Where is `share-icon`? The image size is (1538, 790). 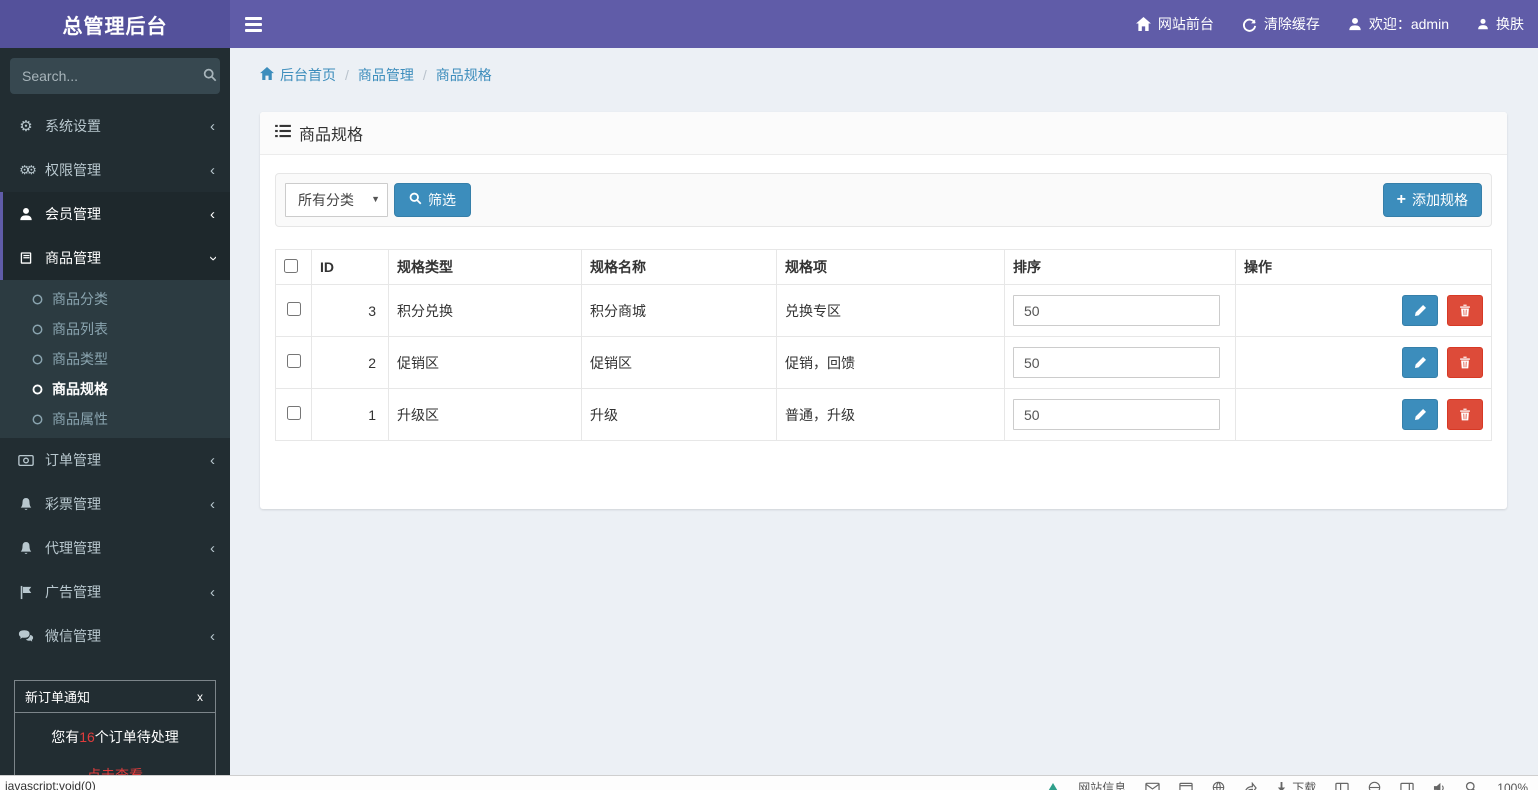 share-icon is located at coordinates (1251, 785).